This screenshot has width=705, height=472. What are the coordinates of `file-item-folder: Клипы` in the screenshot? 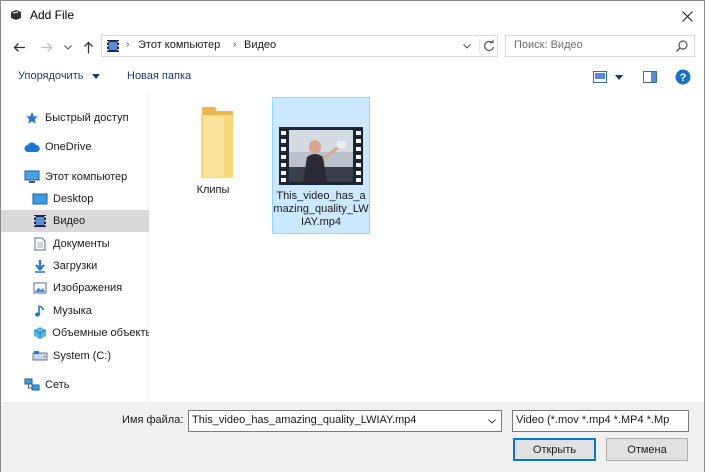 It's located at (213, 152).